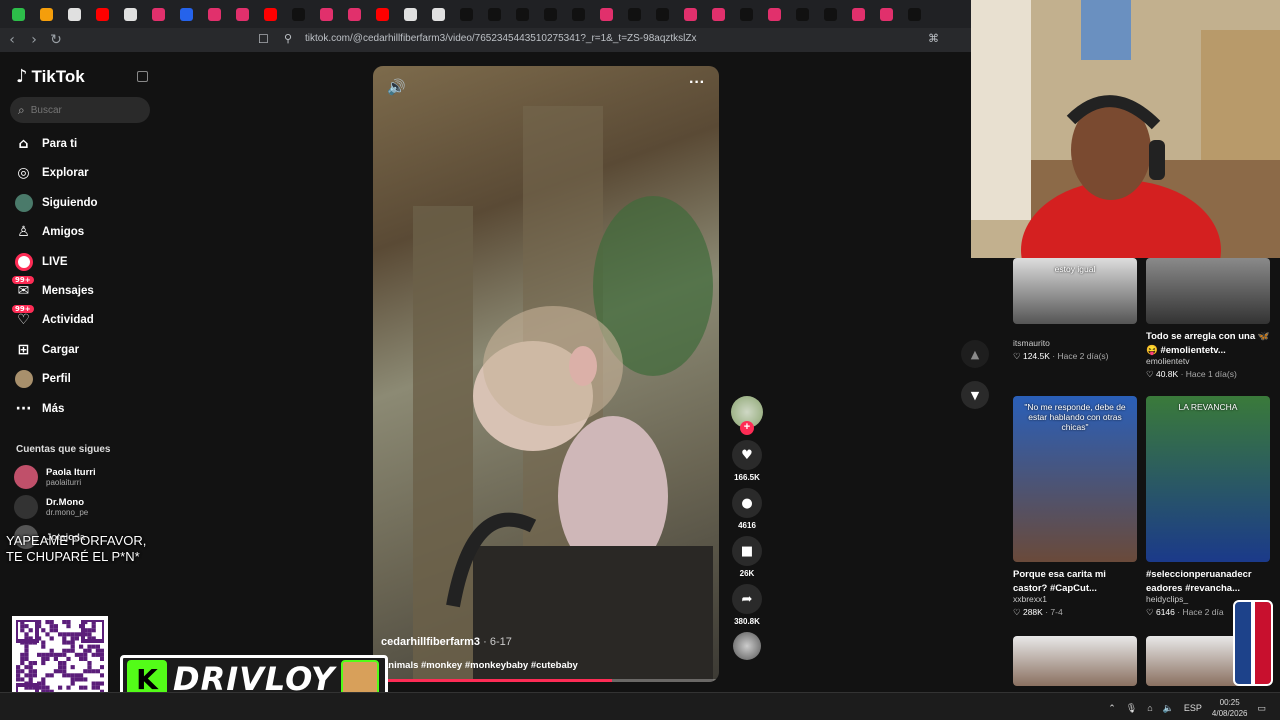  I want to click on back-icon: ‹, so click(12, 40).